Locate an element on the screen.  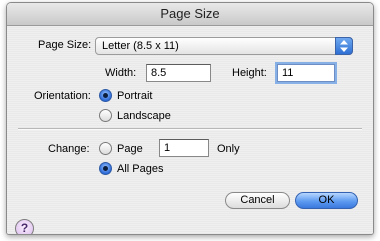
width-label: Width: is located at coordinates (121, 73).